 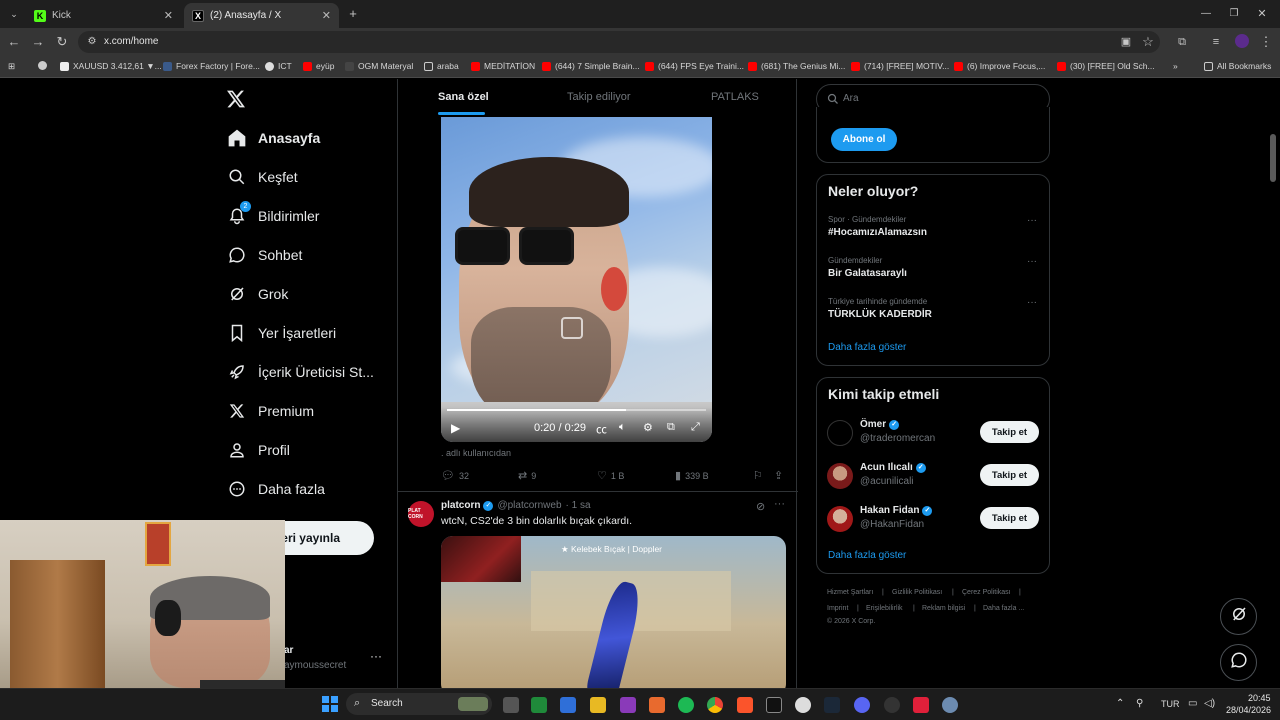 What do you see at coordinates (657, 705) in the screenshot?
I see `copilot-icon` at bounding box center [657, 705].